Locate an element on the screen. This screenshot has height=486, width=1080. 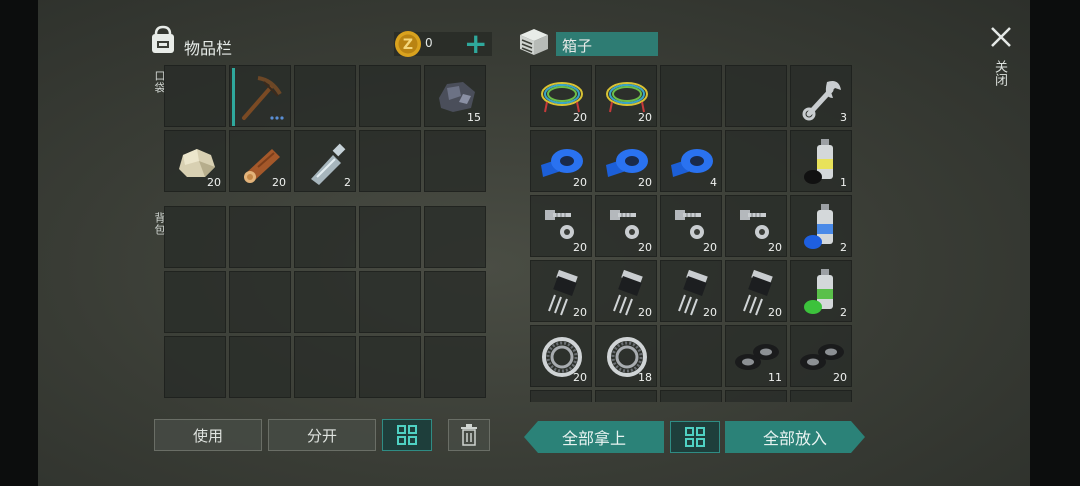
item-slot-pickaxe is located at coordinates (260, 96).